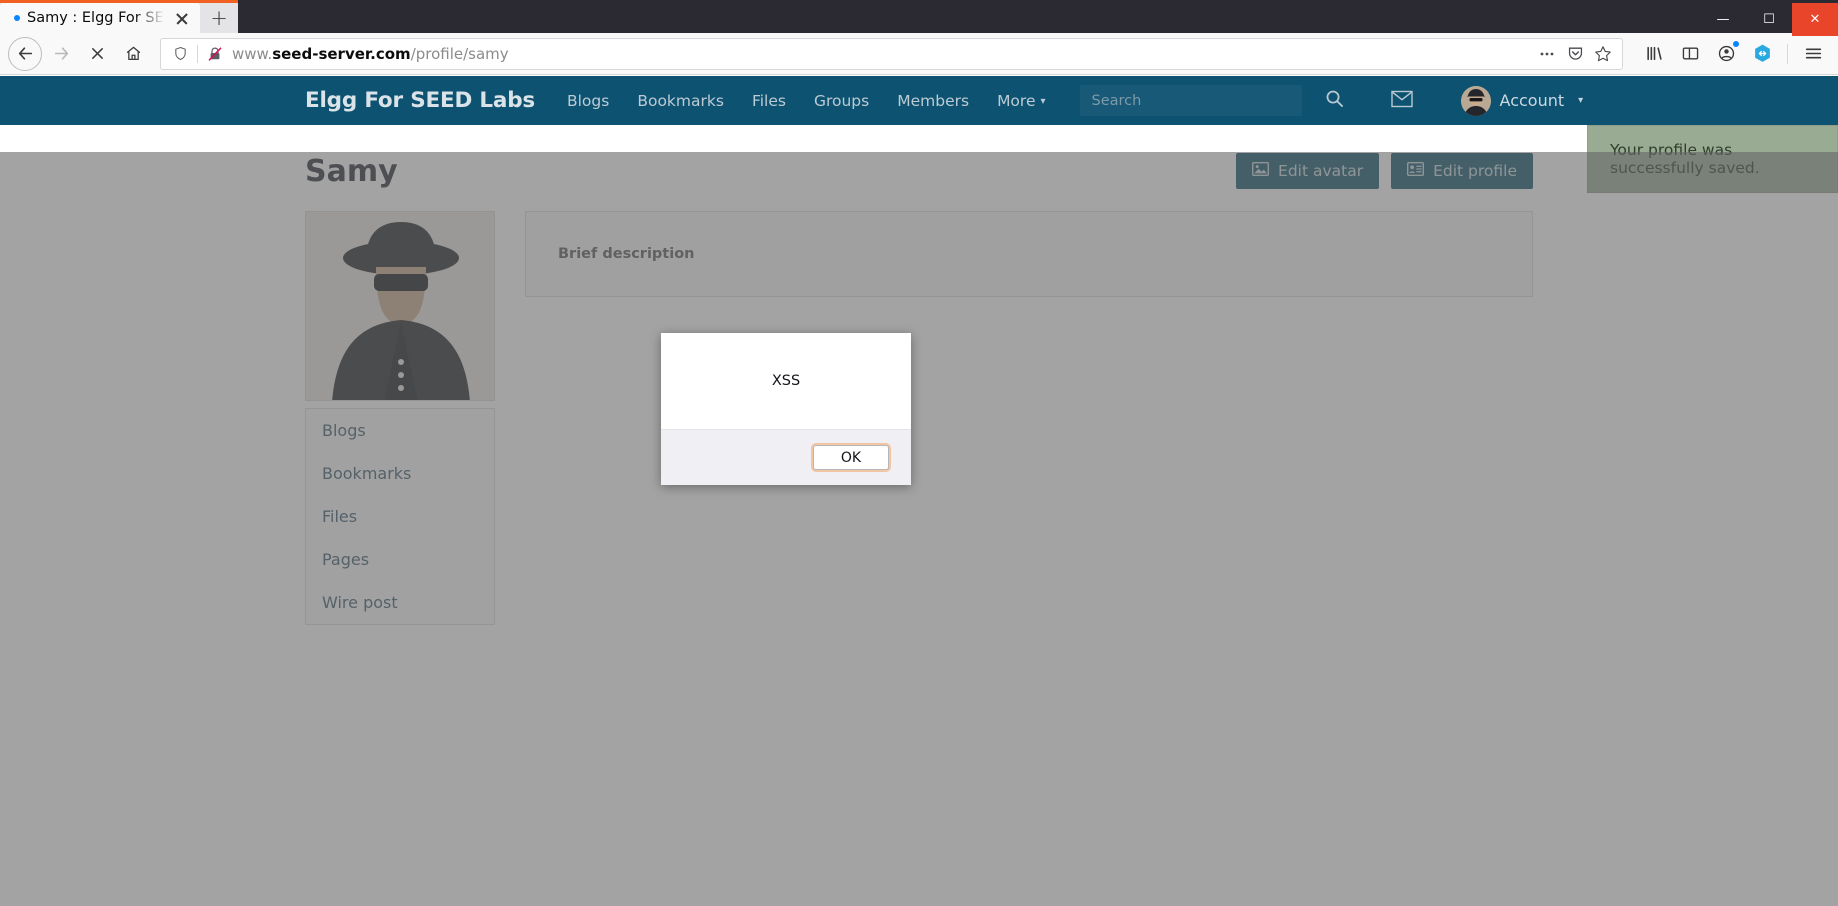 This screenshot has width=1838, height=906. Describe the element at coordinates (1815, 19) in the screenshot. I see `window-close-button: ✕` at that location.